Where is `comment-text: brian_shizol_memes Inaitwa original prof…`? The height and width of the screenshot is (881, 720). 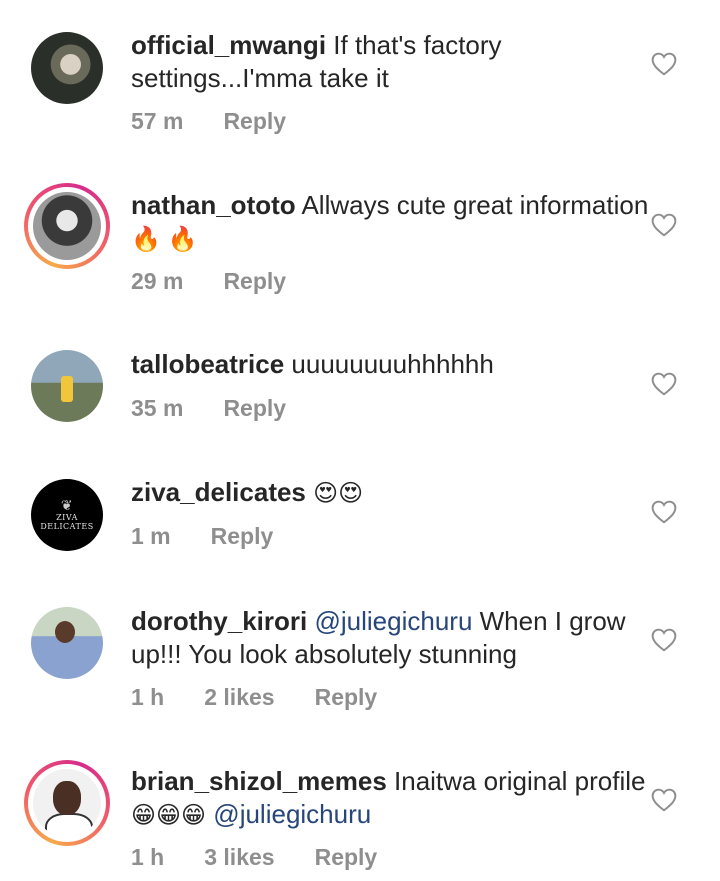 comment-text: brian_shizol_memes Inaitwa original prof… is located at coordinates (391, 798).